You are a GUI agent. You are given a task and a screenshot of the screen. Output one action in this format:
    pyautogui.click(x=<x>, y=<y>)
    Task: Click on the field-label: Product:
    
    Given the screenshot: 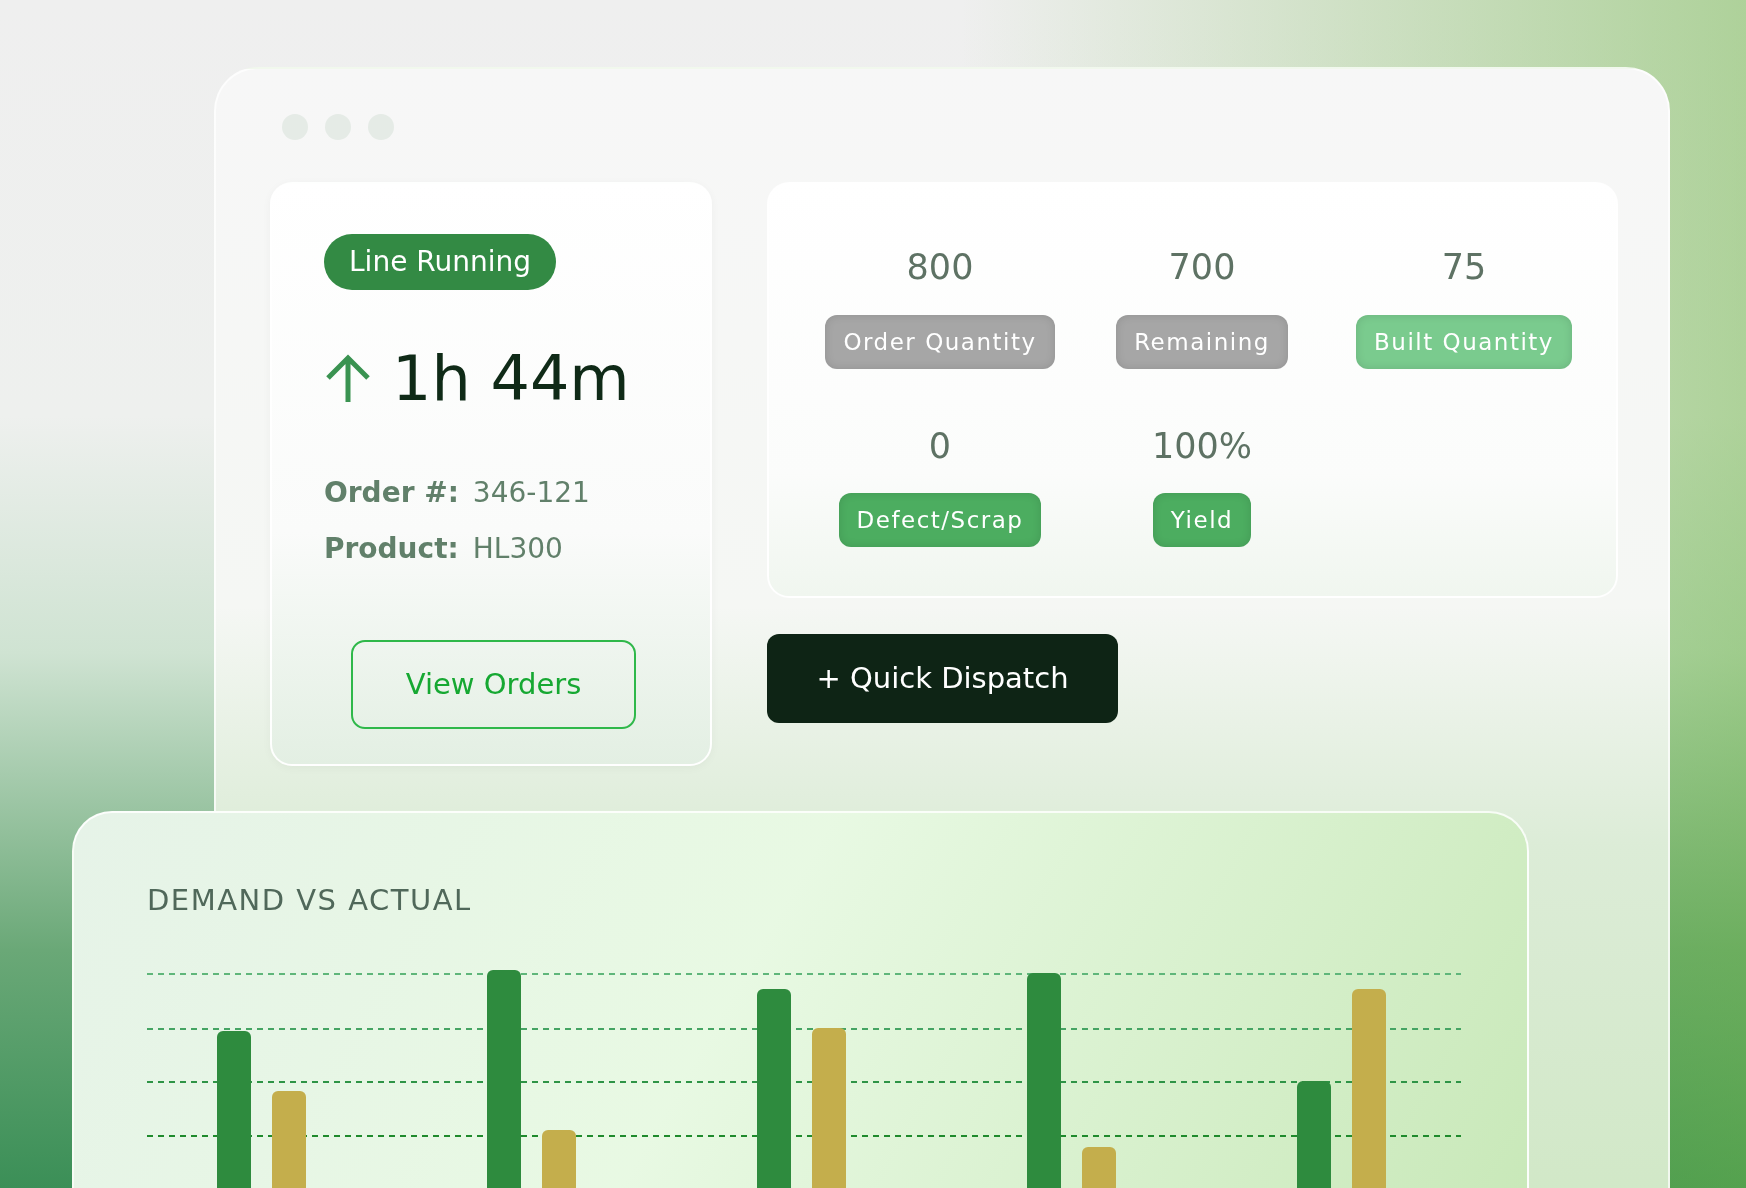 What is the action you would take?
    pyautogui.click(x=391, y=549)
    